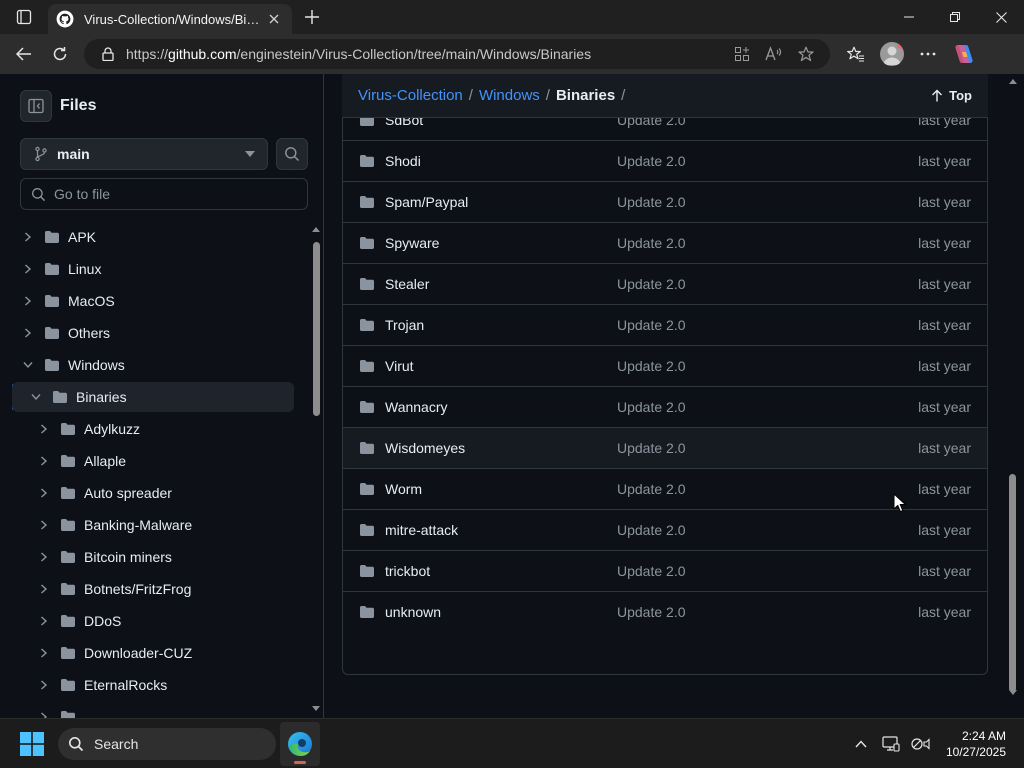  What do you see at coordinates (32, 744) in the screenshot?
I see `start-button` at bounding box center [32, 744].